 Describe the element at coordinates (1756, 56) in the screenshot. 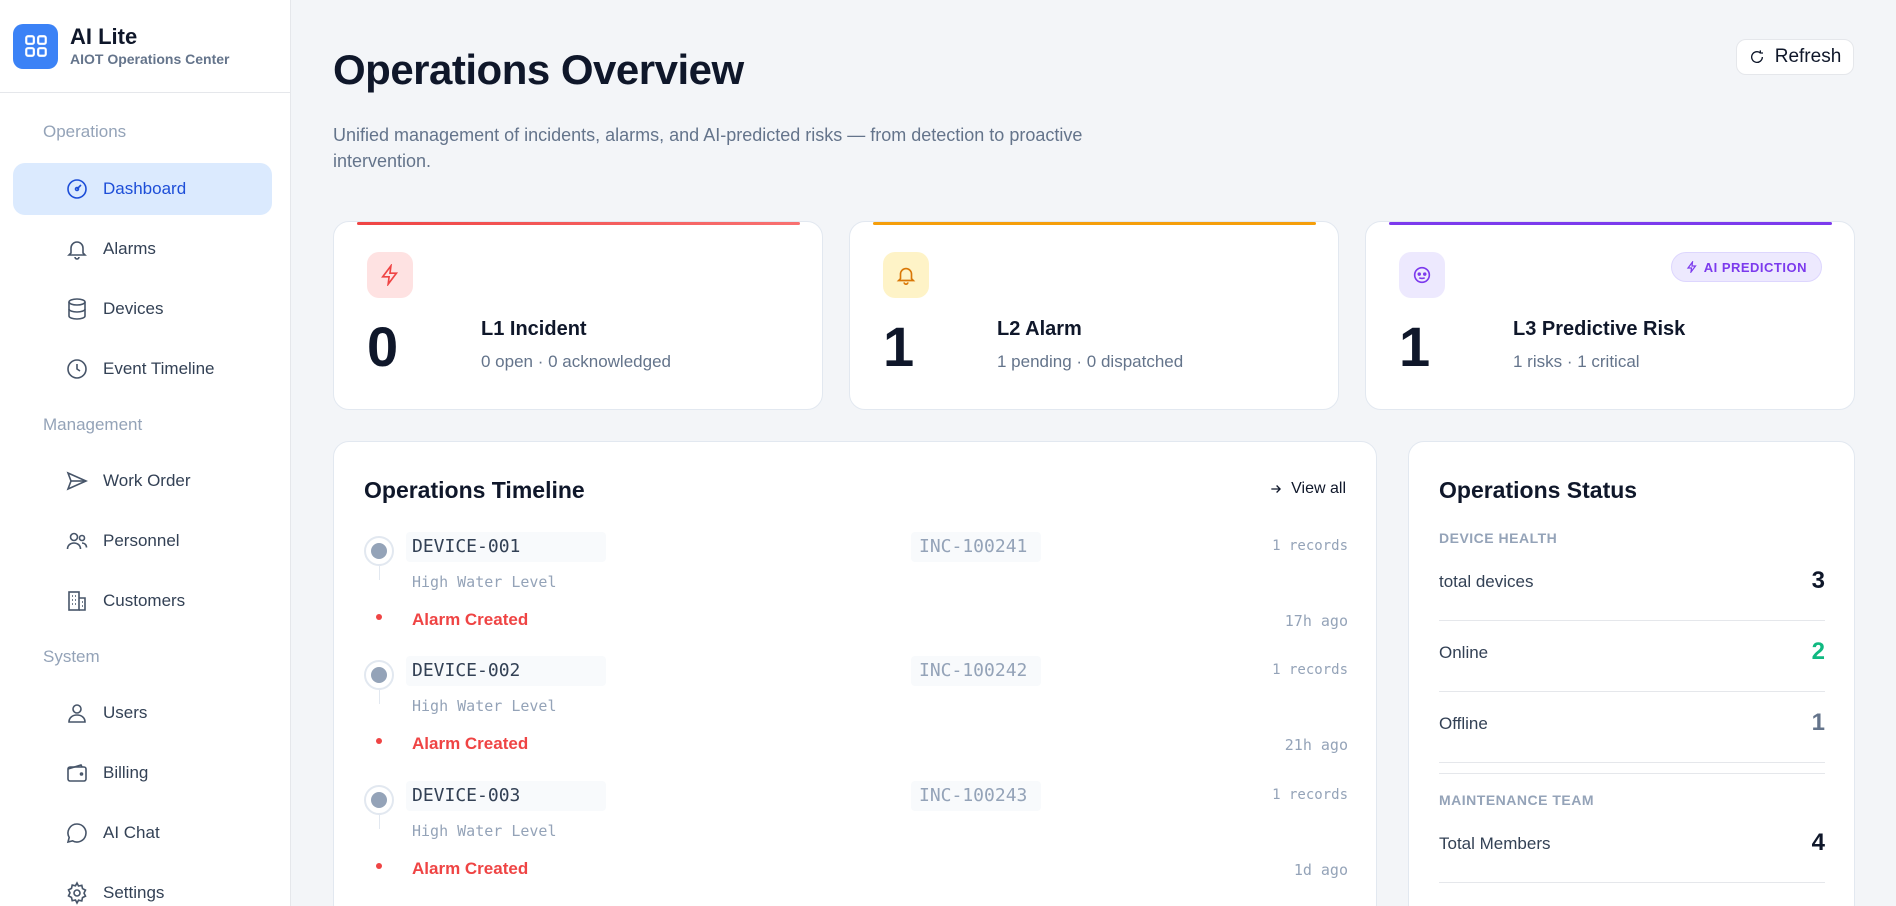

I see `refresh-icon` at that location.